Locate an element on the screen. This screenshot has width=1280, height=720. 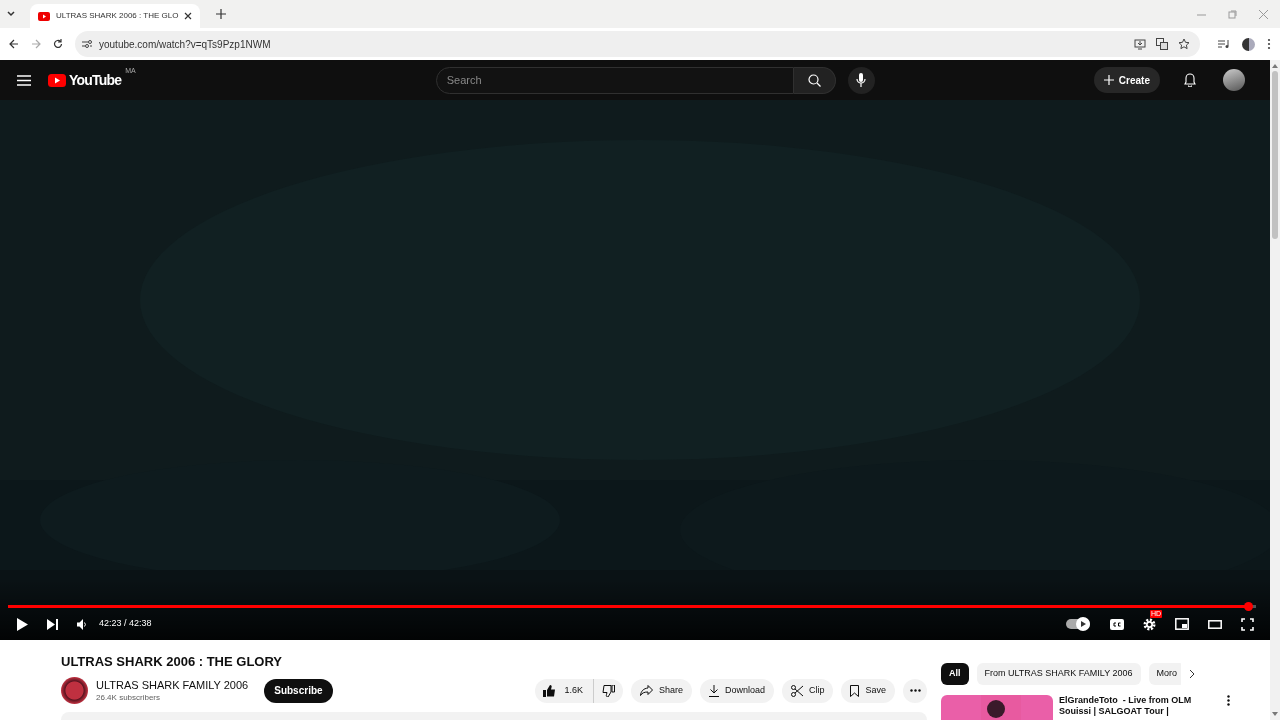
filter-chip: All is located at coordinates (955, 674).